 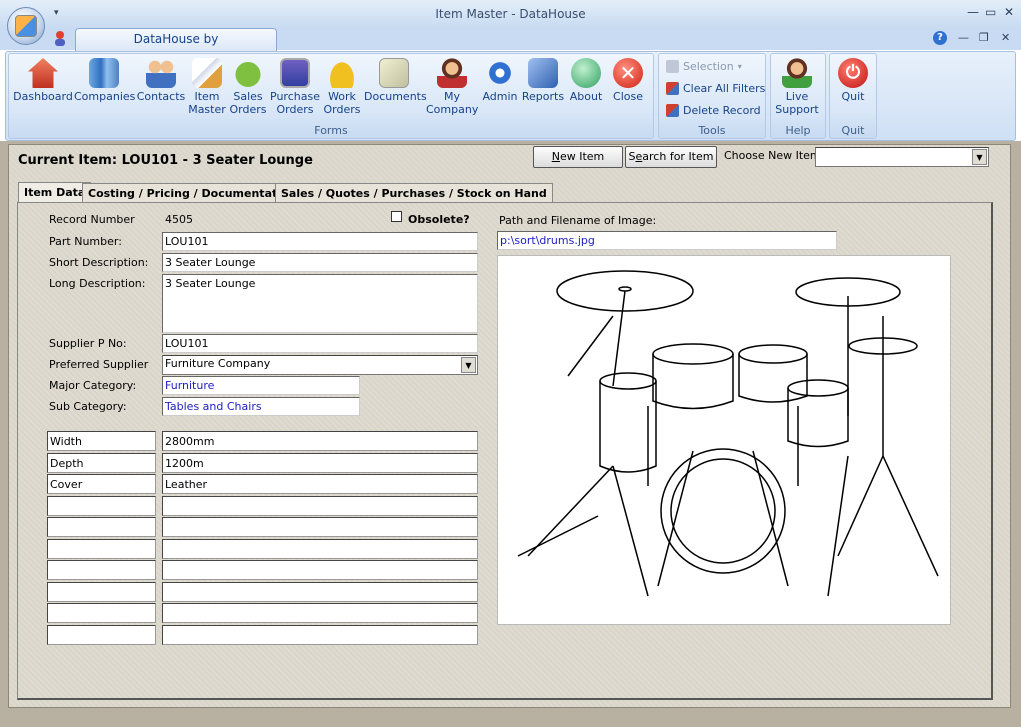 What do you see at coordinates (715, 88) in the screenshot?
I see `clear-filters-button: Clear All Filters` at bounding box center [715, 88].